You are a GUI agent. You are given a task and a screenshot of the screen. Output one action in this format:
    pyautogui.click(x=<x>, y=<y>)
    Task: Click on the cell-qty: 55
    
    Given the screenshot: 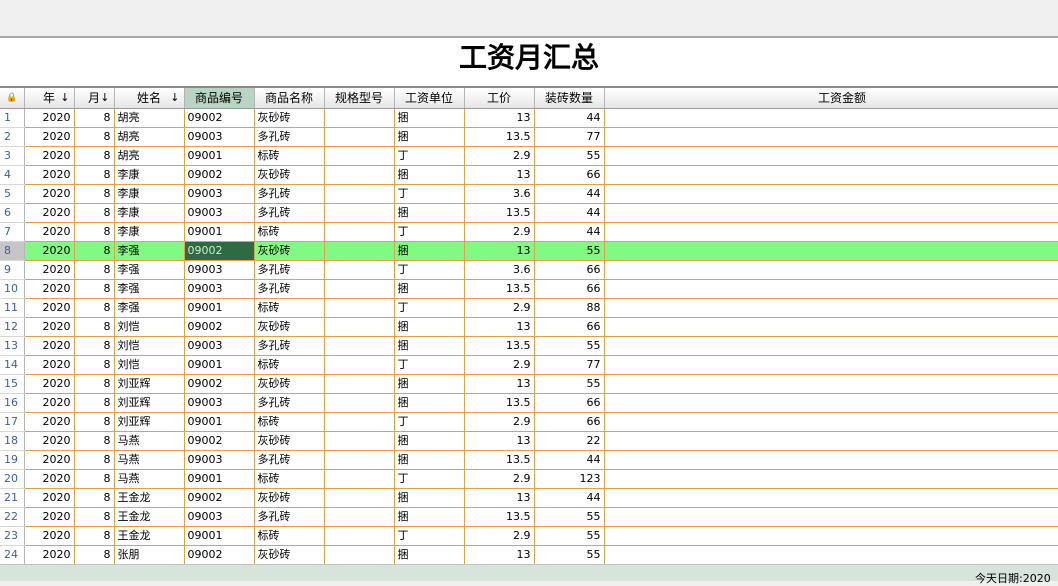 What is the action you would take?
    pyautogui.click(x=569, y=156)
    